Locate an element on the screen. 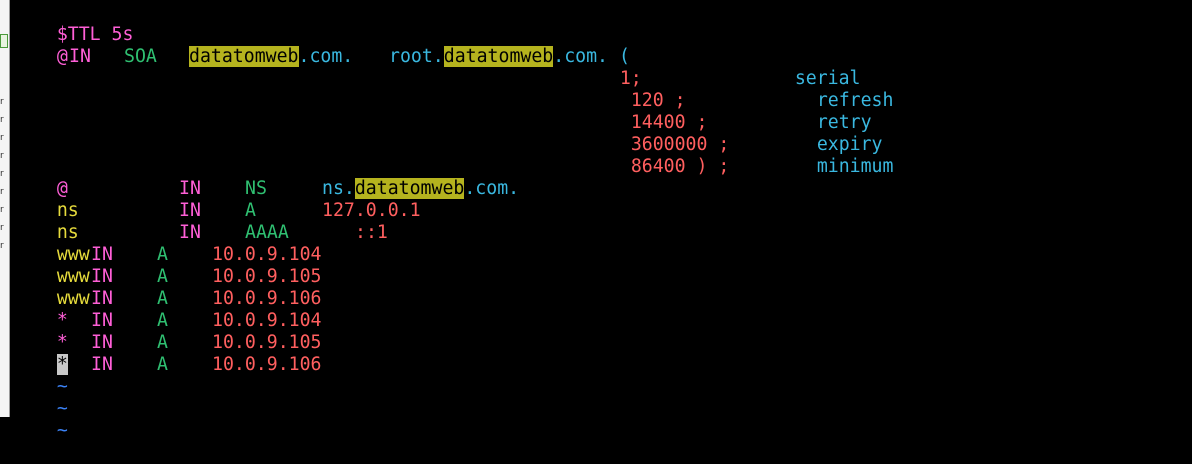 The width and height of the screenshot is (1192, 464). wildcard-a-record-line: * IN A 10.0.9.104 is located at coordinates (167, 309).